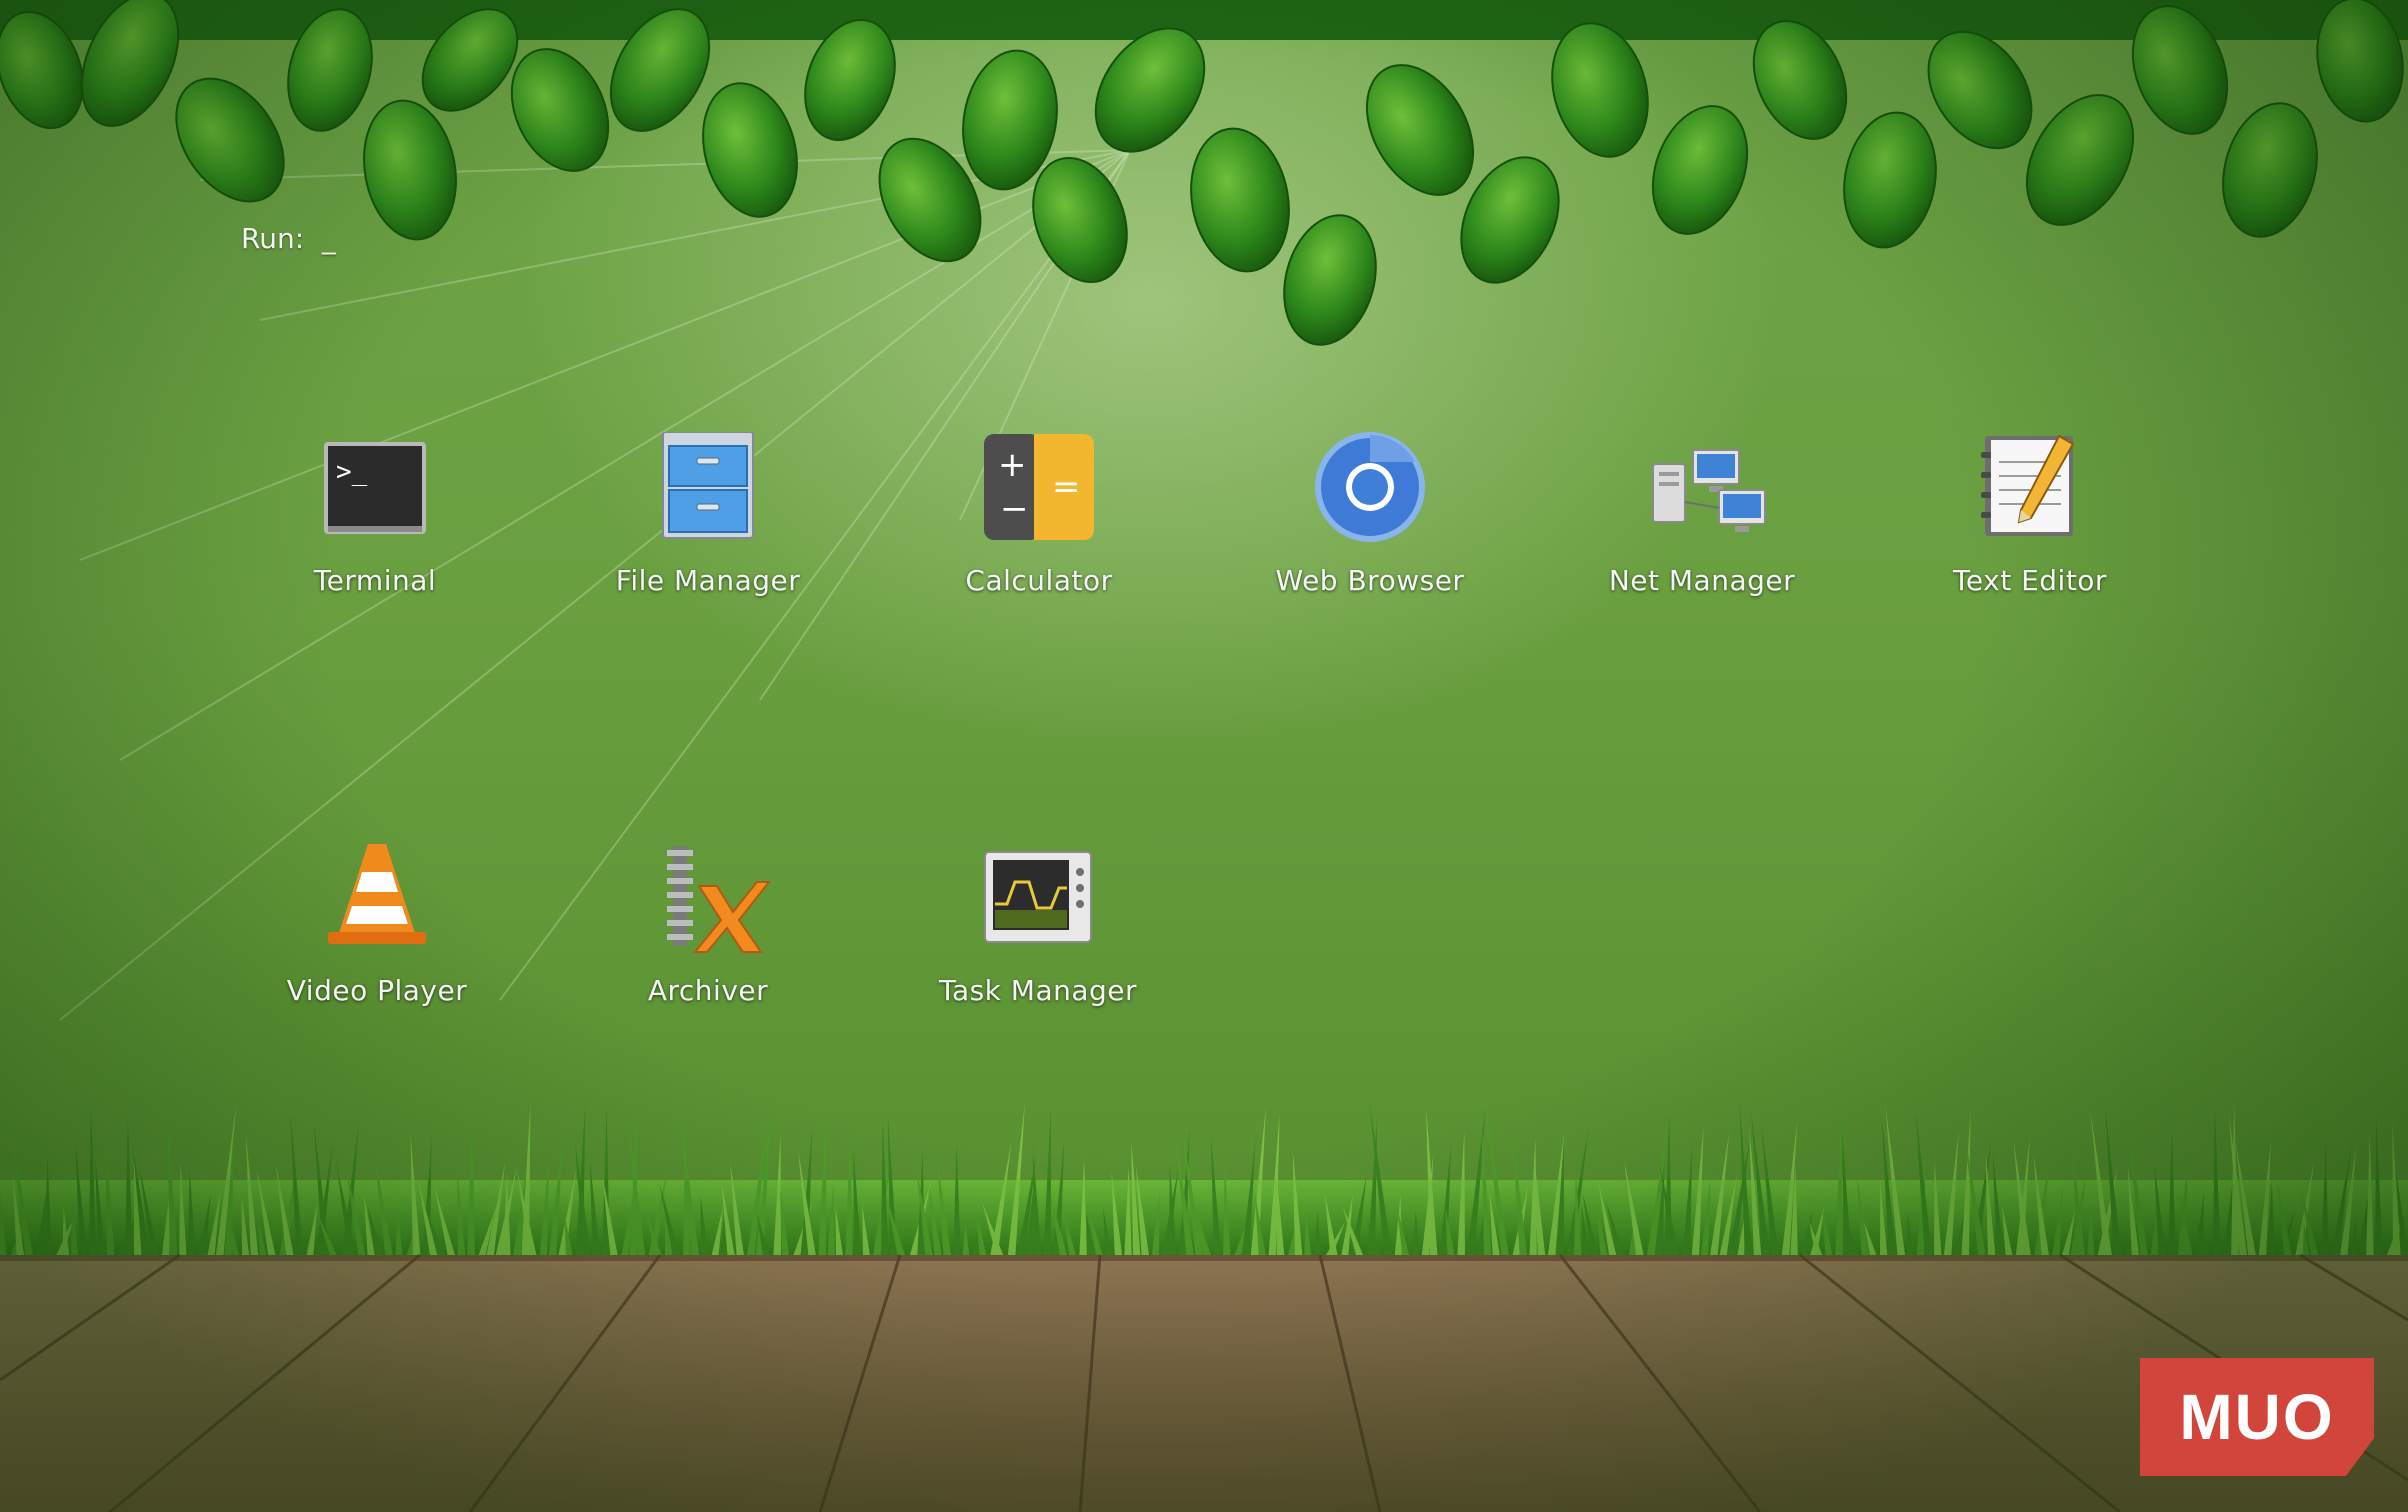  I want to click on launcher-file-manager: File Manager, so click(708, 531).